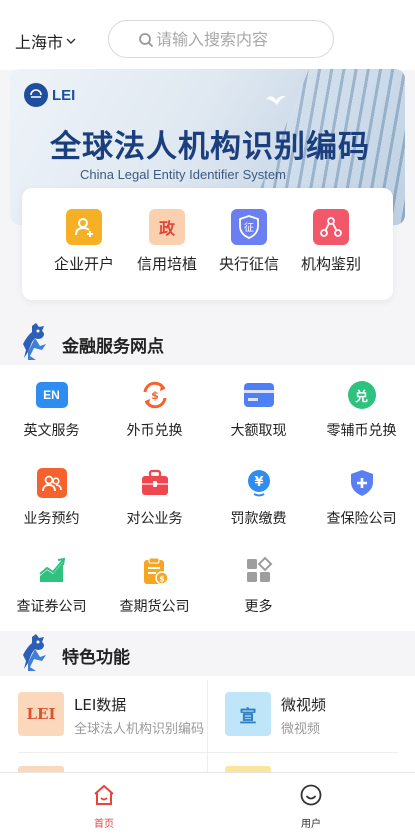  Describe the element at coordinates (167, 227) in the screenshot. I see `zheng-icon: 政` at that location.